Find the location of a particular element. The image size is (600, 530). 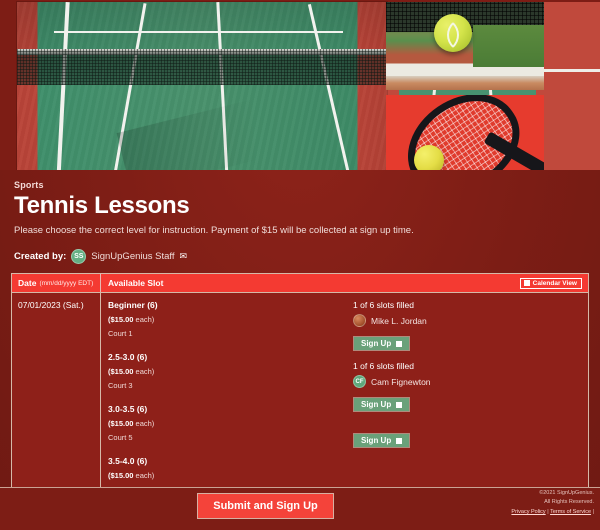

signee-avatar: CF is located at coordinates (359, 381).